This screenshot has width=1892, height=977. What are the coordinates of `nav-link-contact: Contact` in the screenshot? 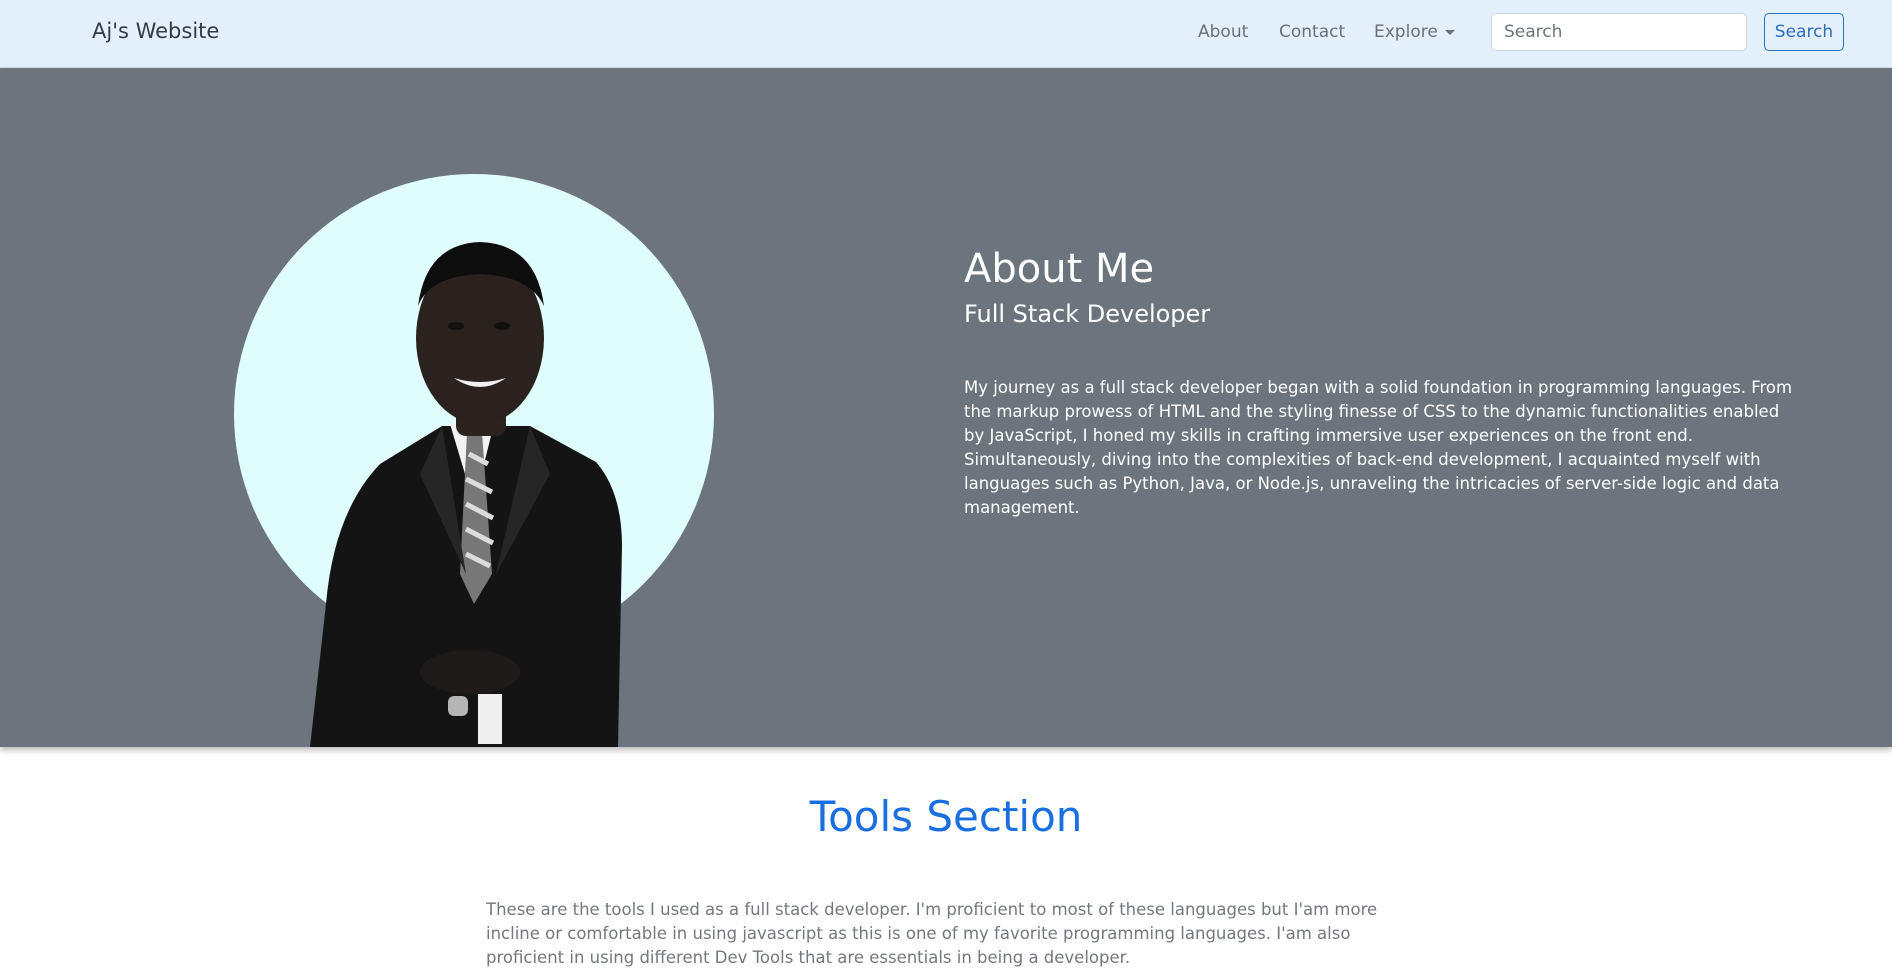 It's located at (1312, 32).